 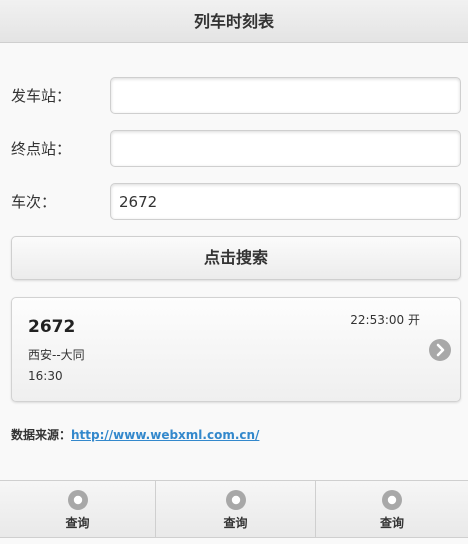 I want to click on from-station-input, so click(x=285, y=95).